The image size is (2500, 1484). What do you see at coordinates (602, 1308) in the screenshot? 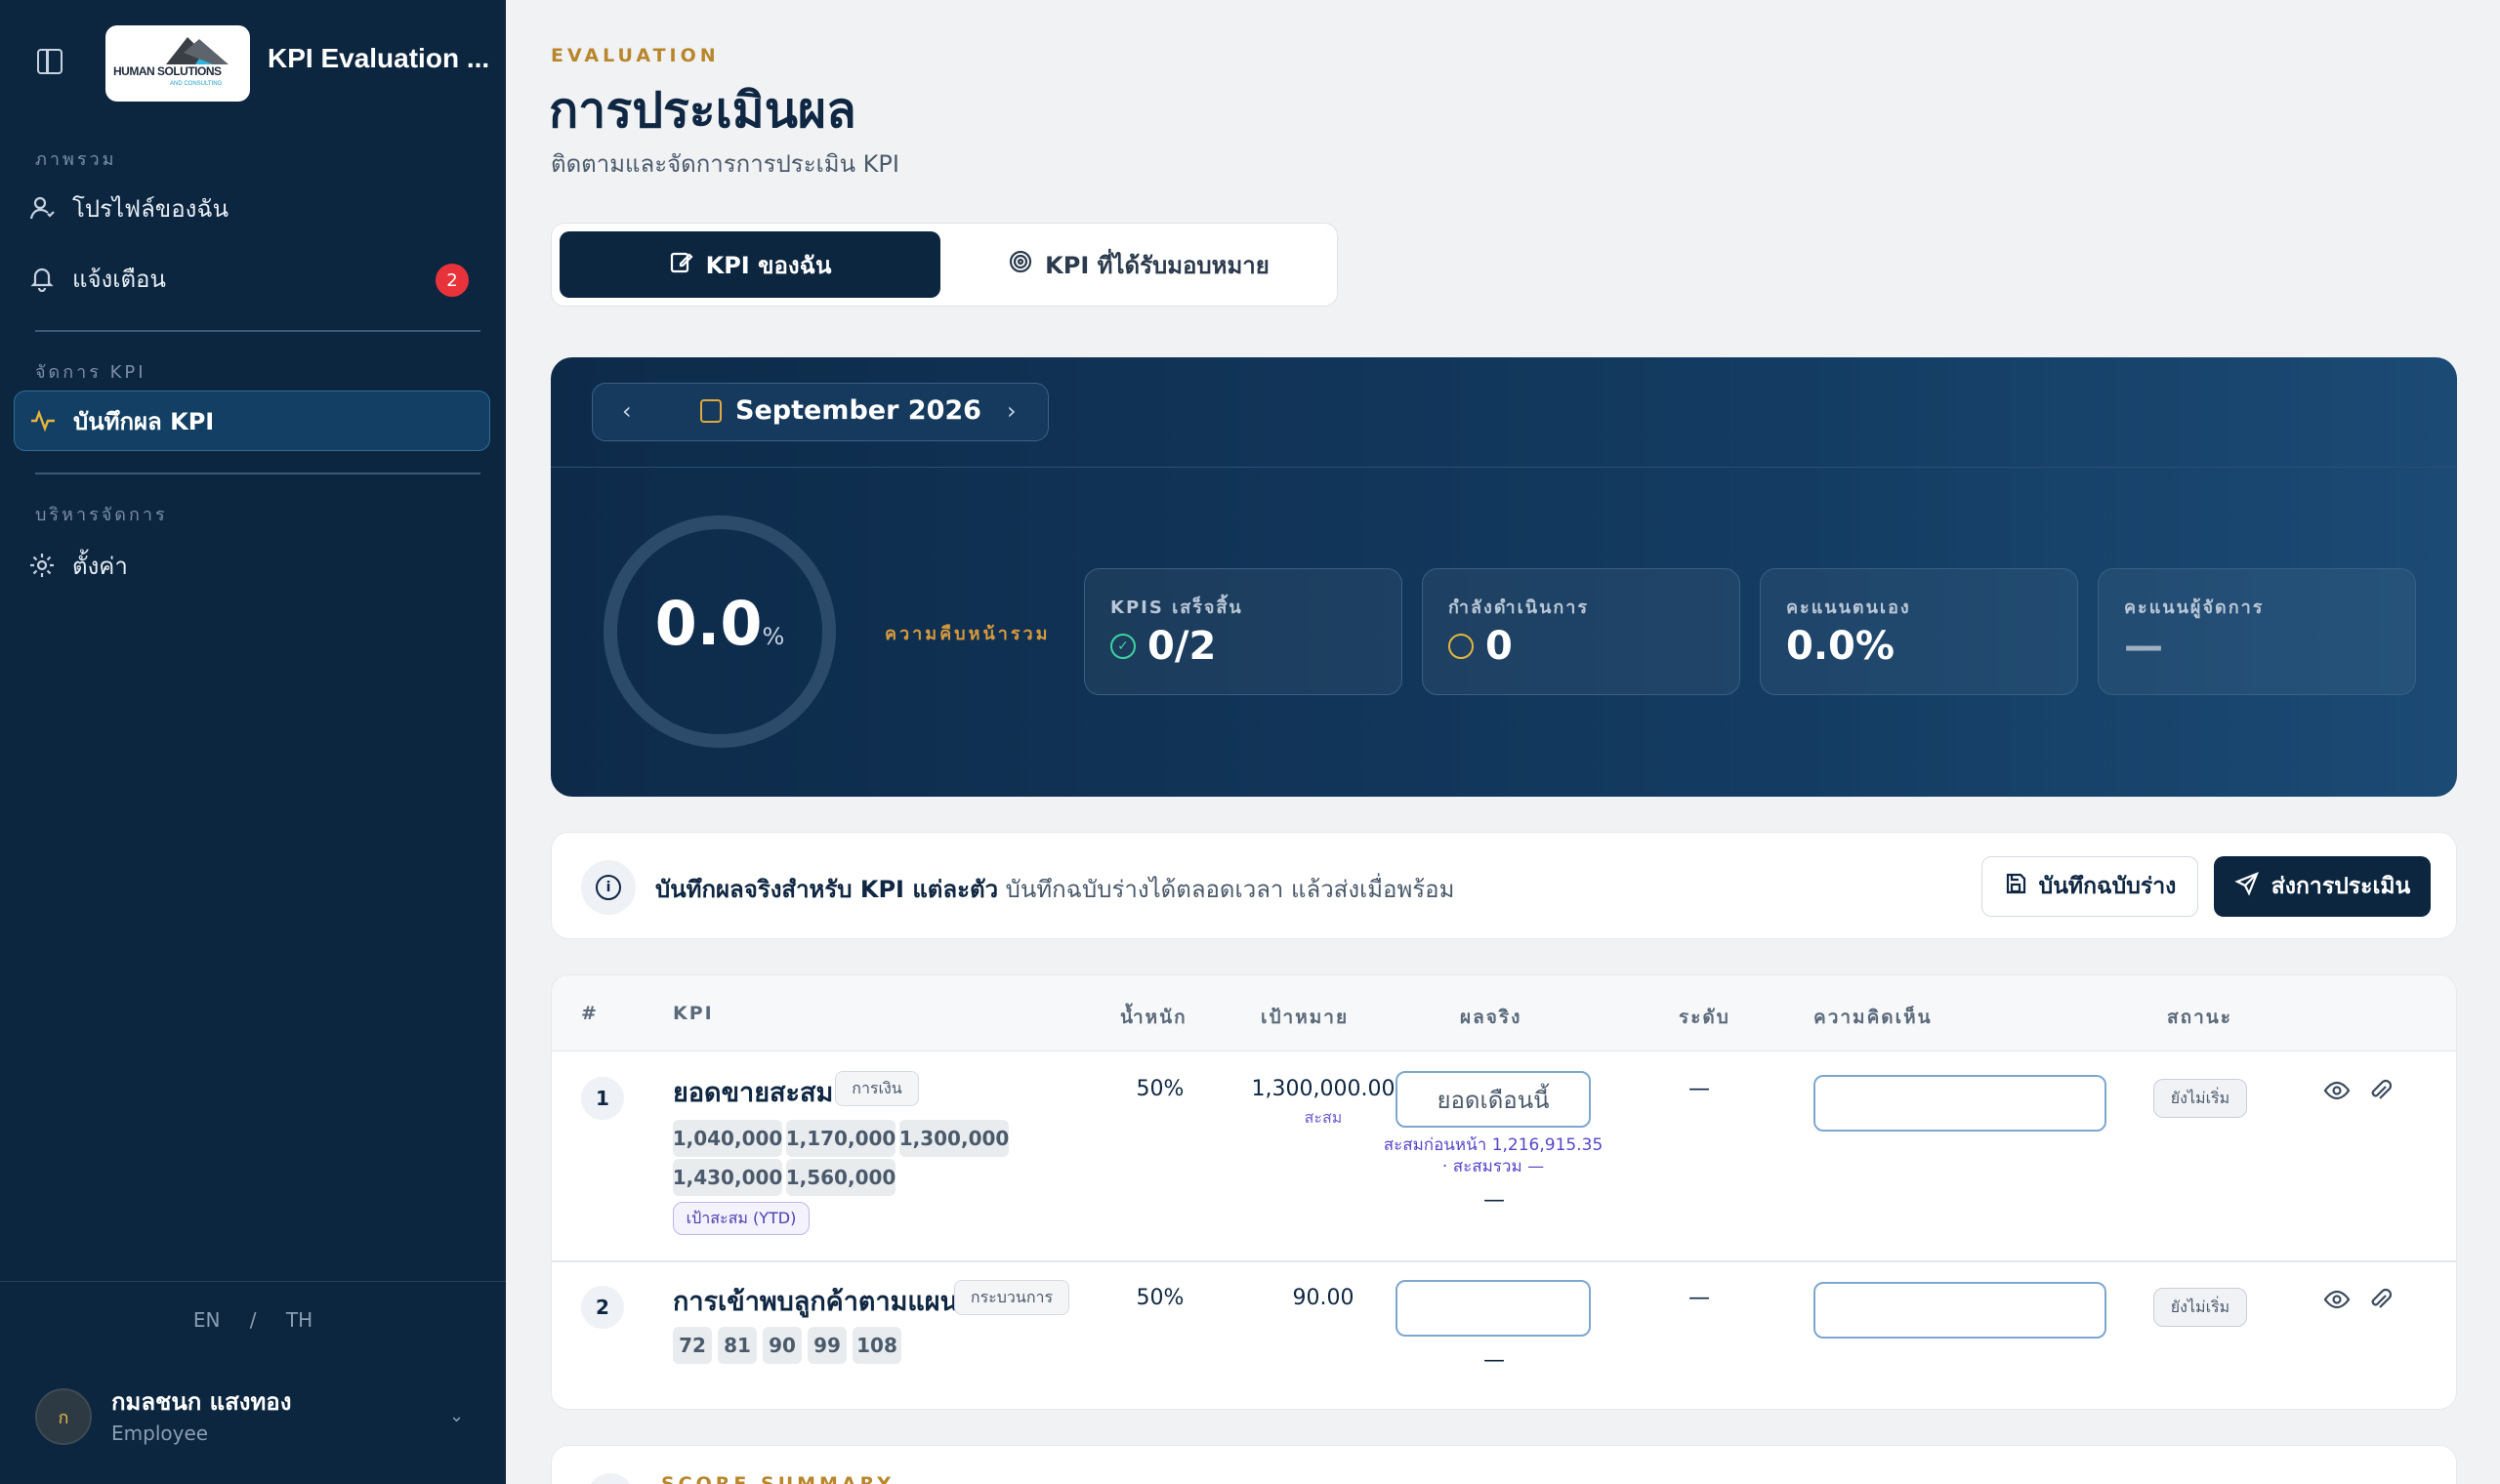
I see `row-number: 2` at bounding box center [602, 1308].